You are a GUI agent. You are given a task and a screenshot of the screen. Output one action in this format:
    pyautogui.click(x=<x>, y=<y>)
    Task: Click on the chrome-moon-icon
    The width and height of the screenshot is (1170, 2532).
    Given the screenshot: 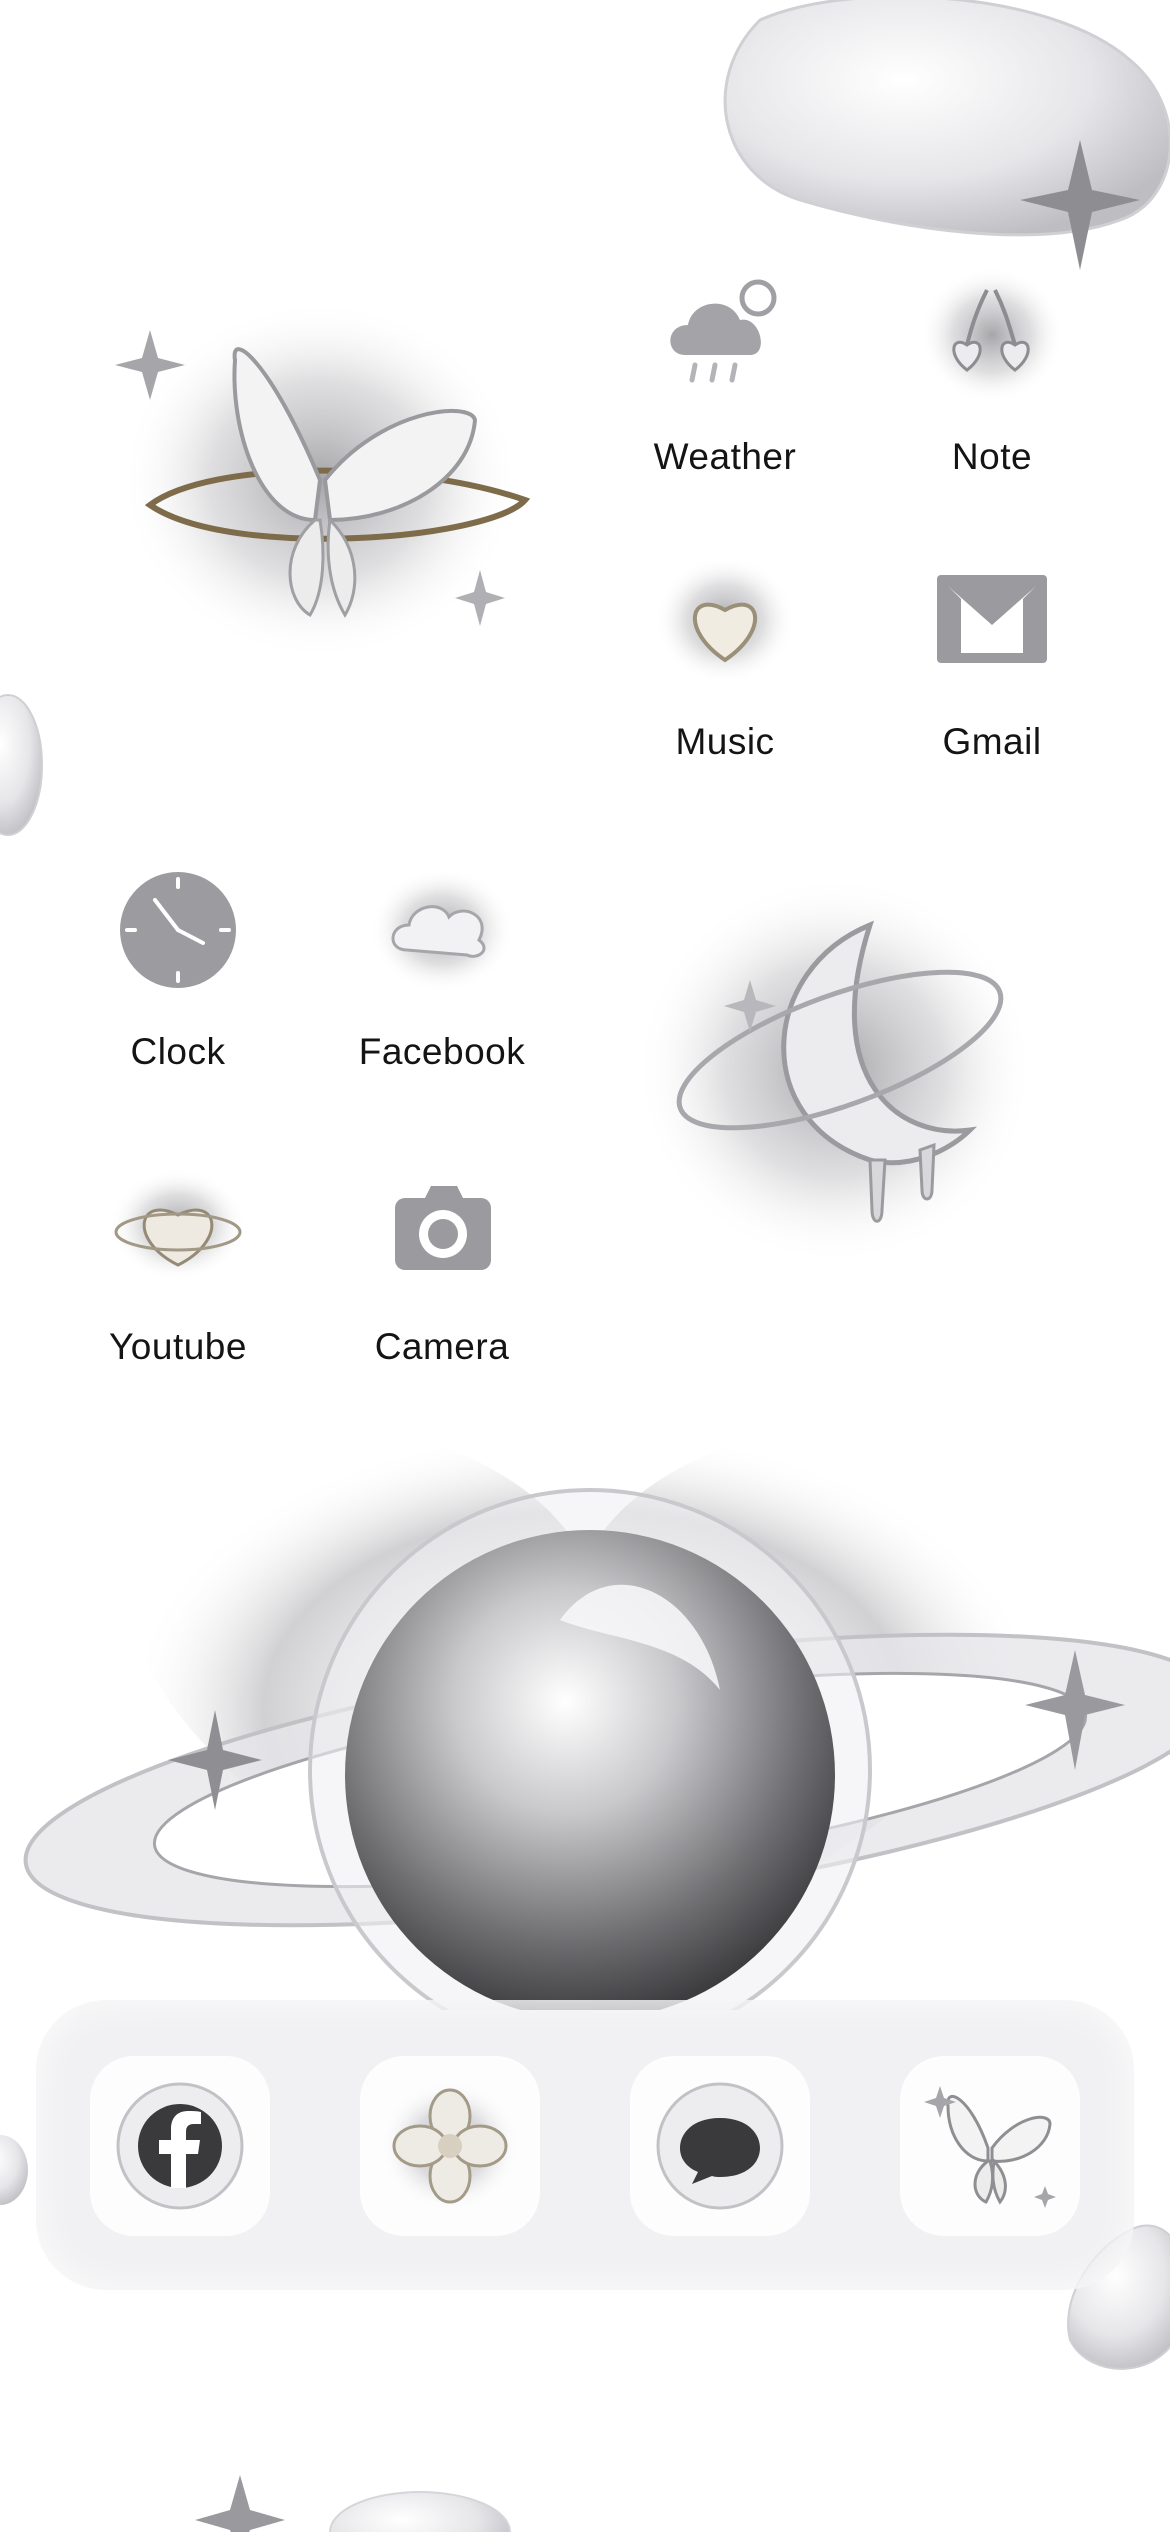 What is the action you would take?
    pyautogui.click(x=835, y=1070)
    